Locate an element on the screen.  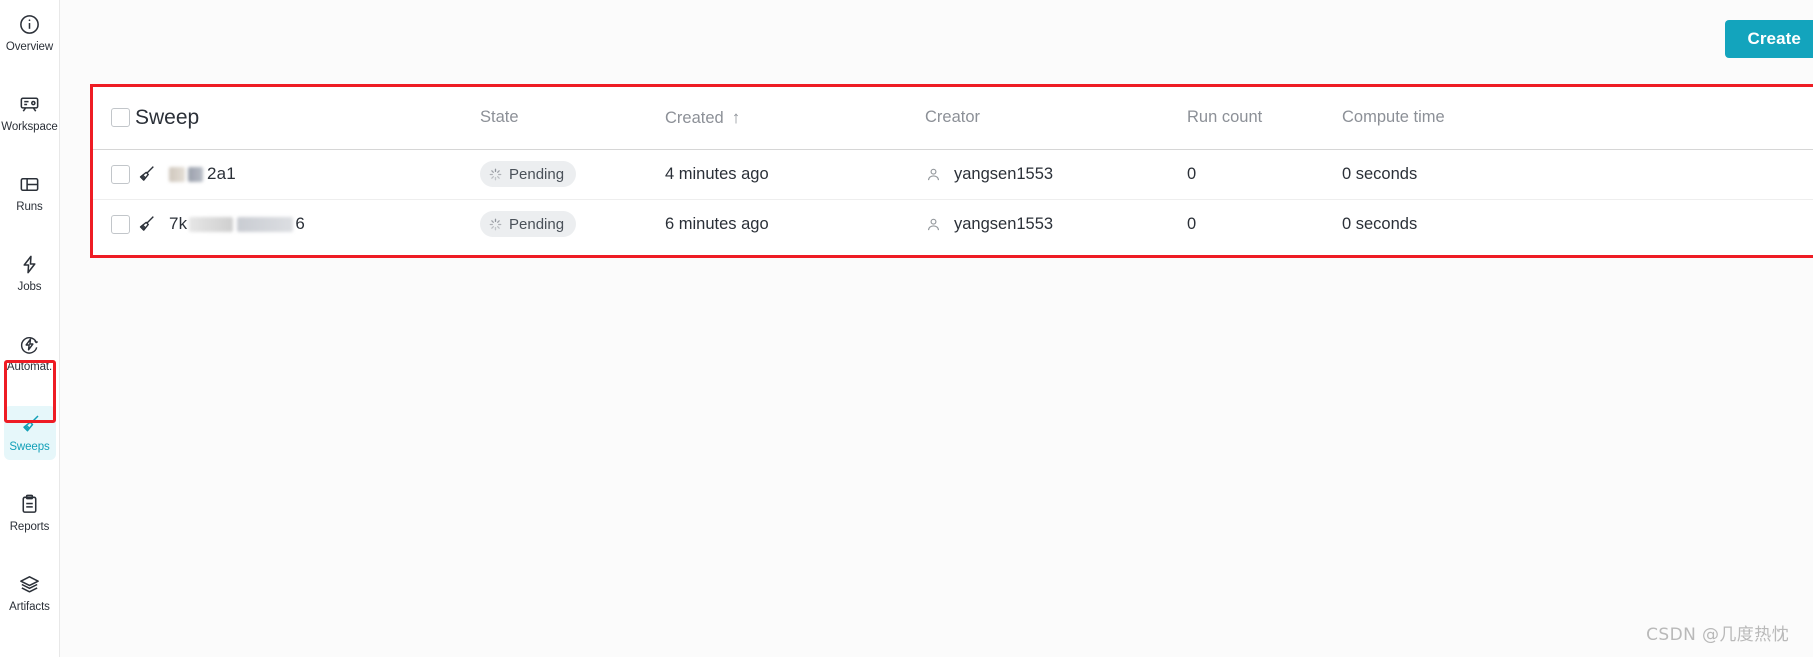
header-creator: Creator is located at coordinates (1056, 118).